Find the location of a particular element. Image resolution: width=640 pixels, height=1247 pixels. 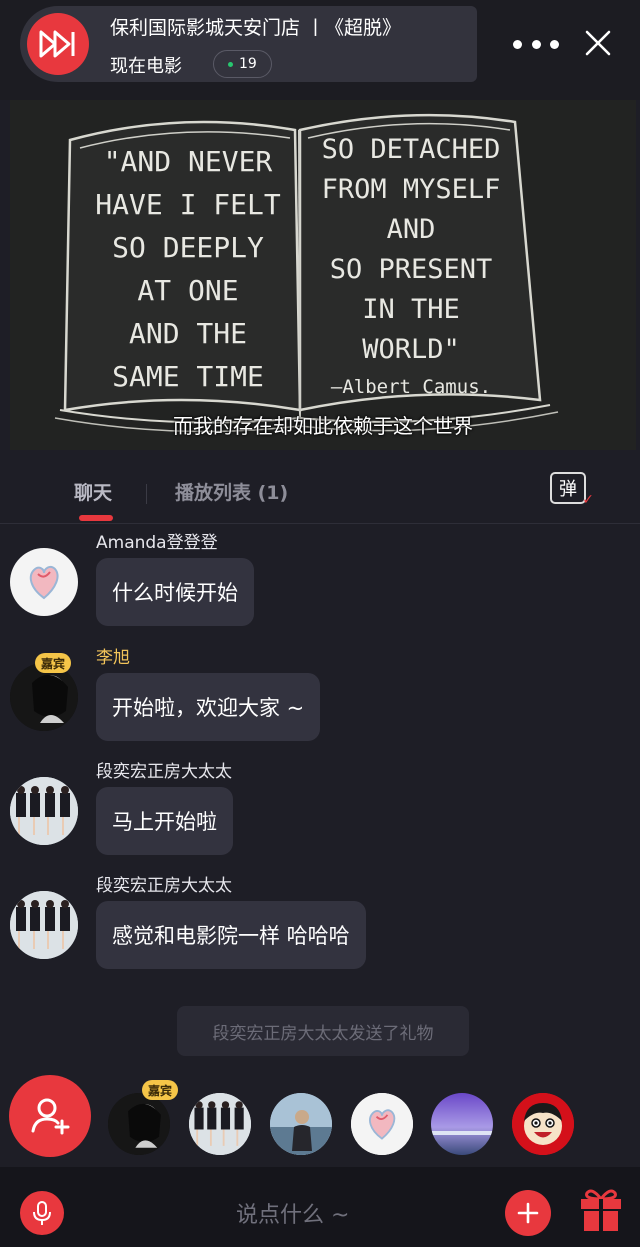

danmaku-label: 弹 is located at coordinates (568, 489).